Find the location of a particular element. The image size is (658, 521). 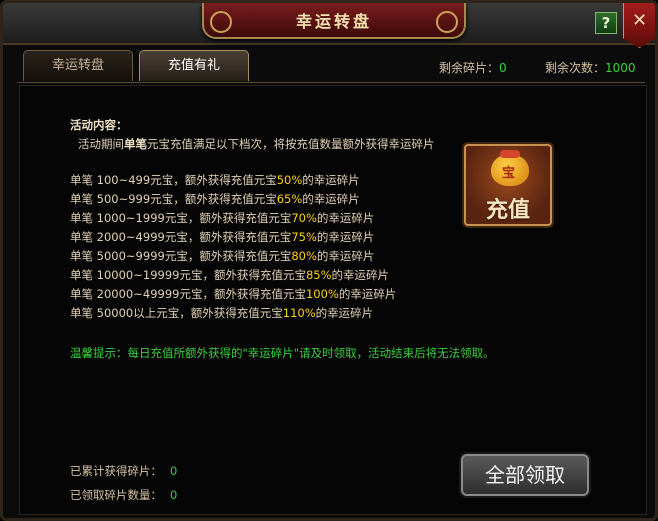

tier-percent: 70% is located at coordinates (304, 218).